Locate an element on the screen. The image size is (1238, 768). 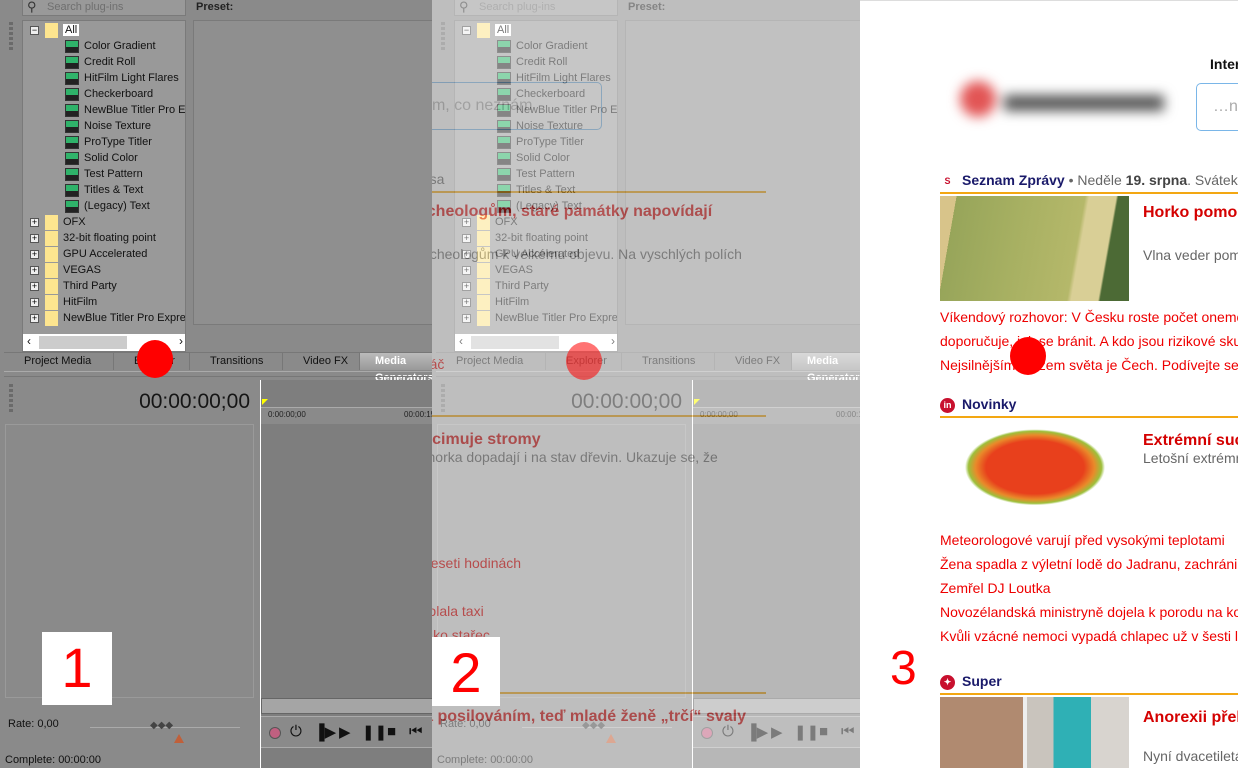
tree-plugin-item: ProType Titler is located at coordinates (540, 142).